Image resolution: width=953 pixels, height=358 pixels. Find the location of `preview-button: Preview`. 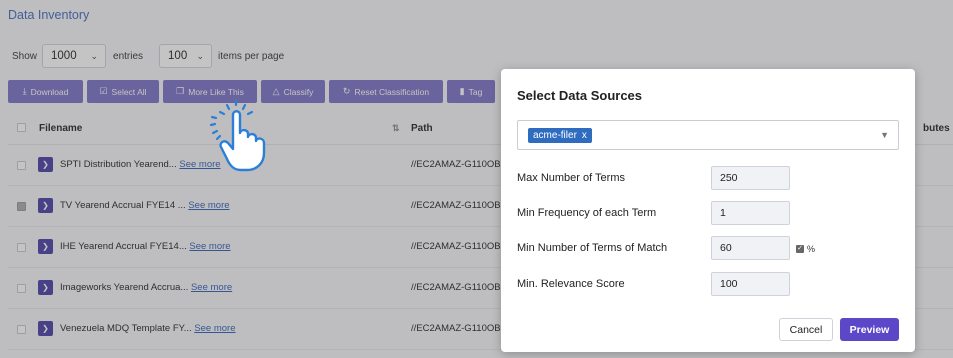

preview-button: Preview is located at coordinates (869, 329).